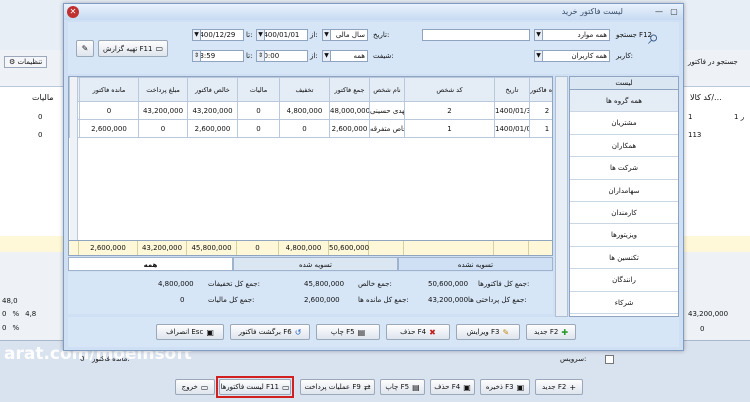 This screenshot has height=402, width=750. What do you see at coordinates (624, 213) in the screenshot?
I see `side-list-item: کارمندان` at bounding box center [624, 213].